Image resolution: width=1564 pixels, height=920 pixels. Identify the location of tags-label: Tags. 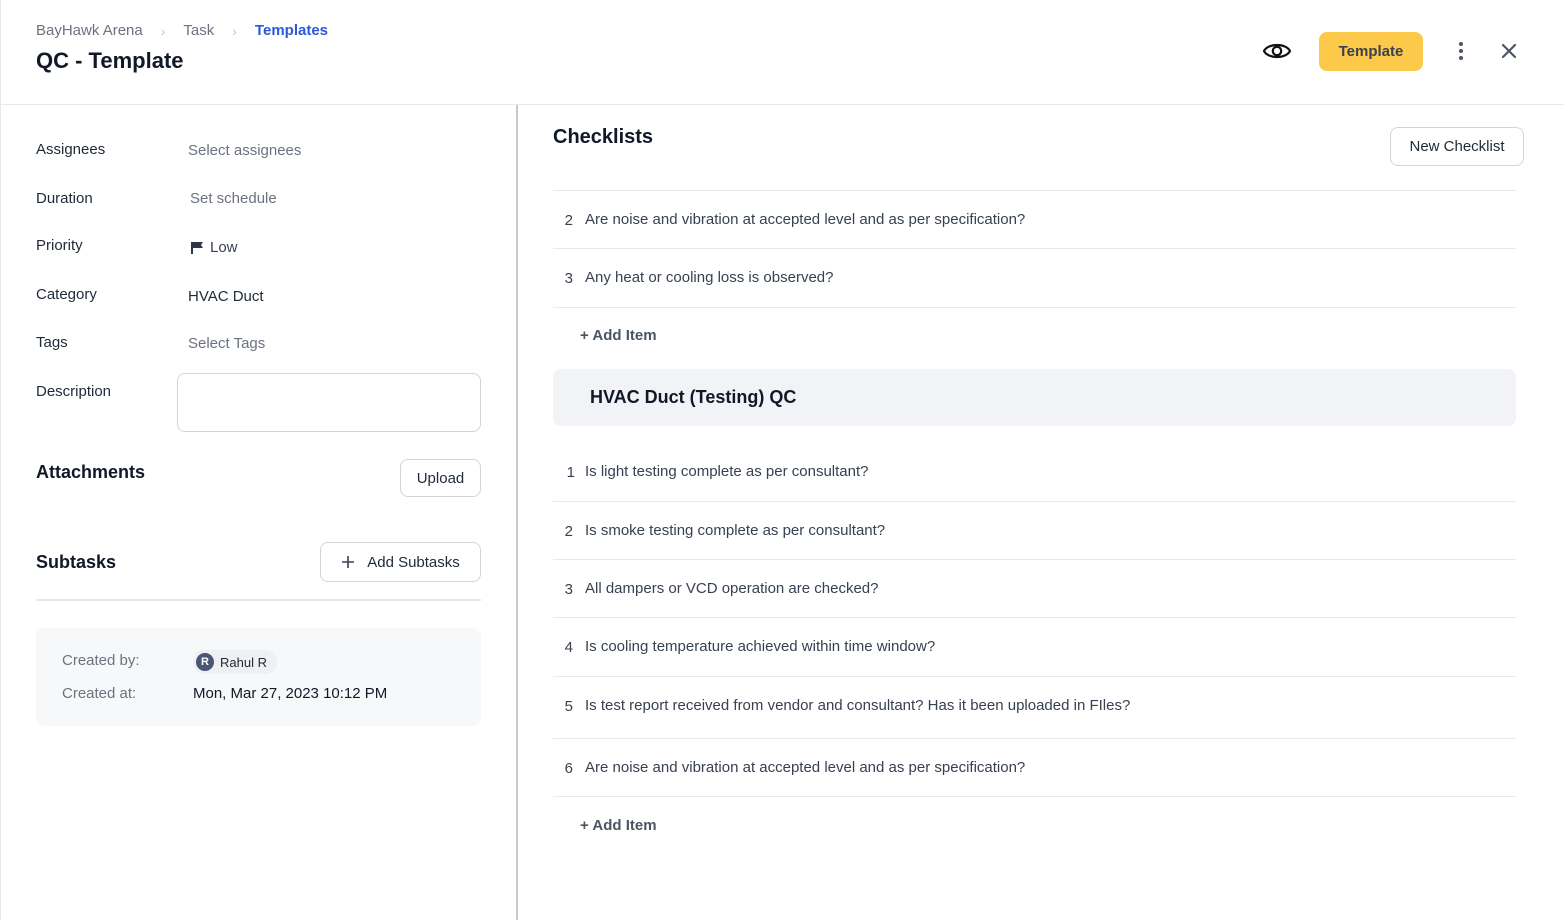
(52, 342).